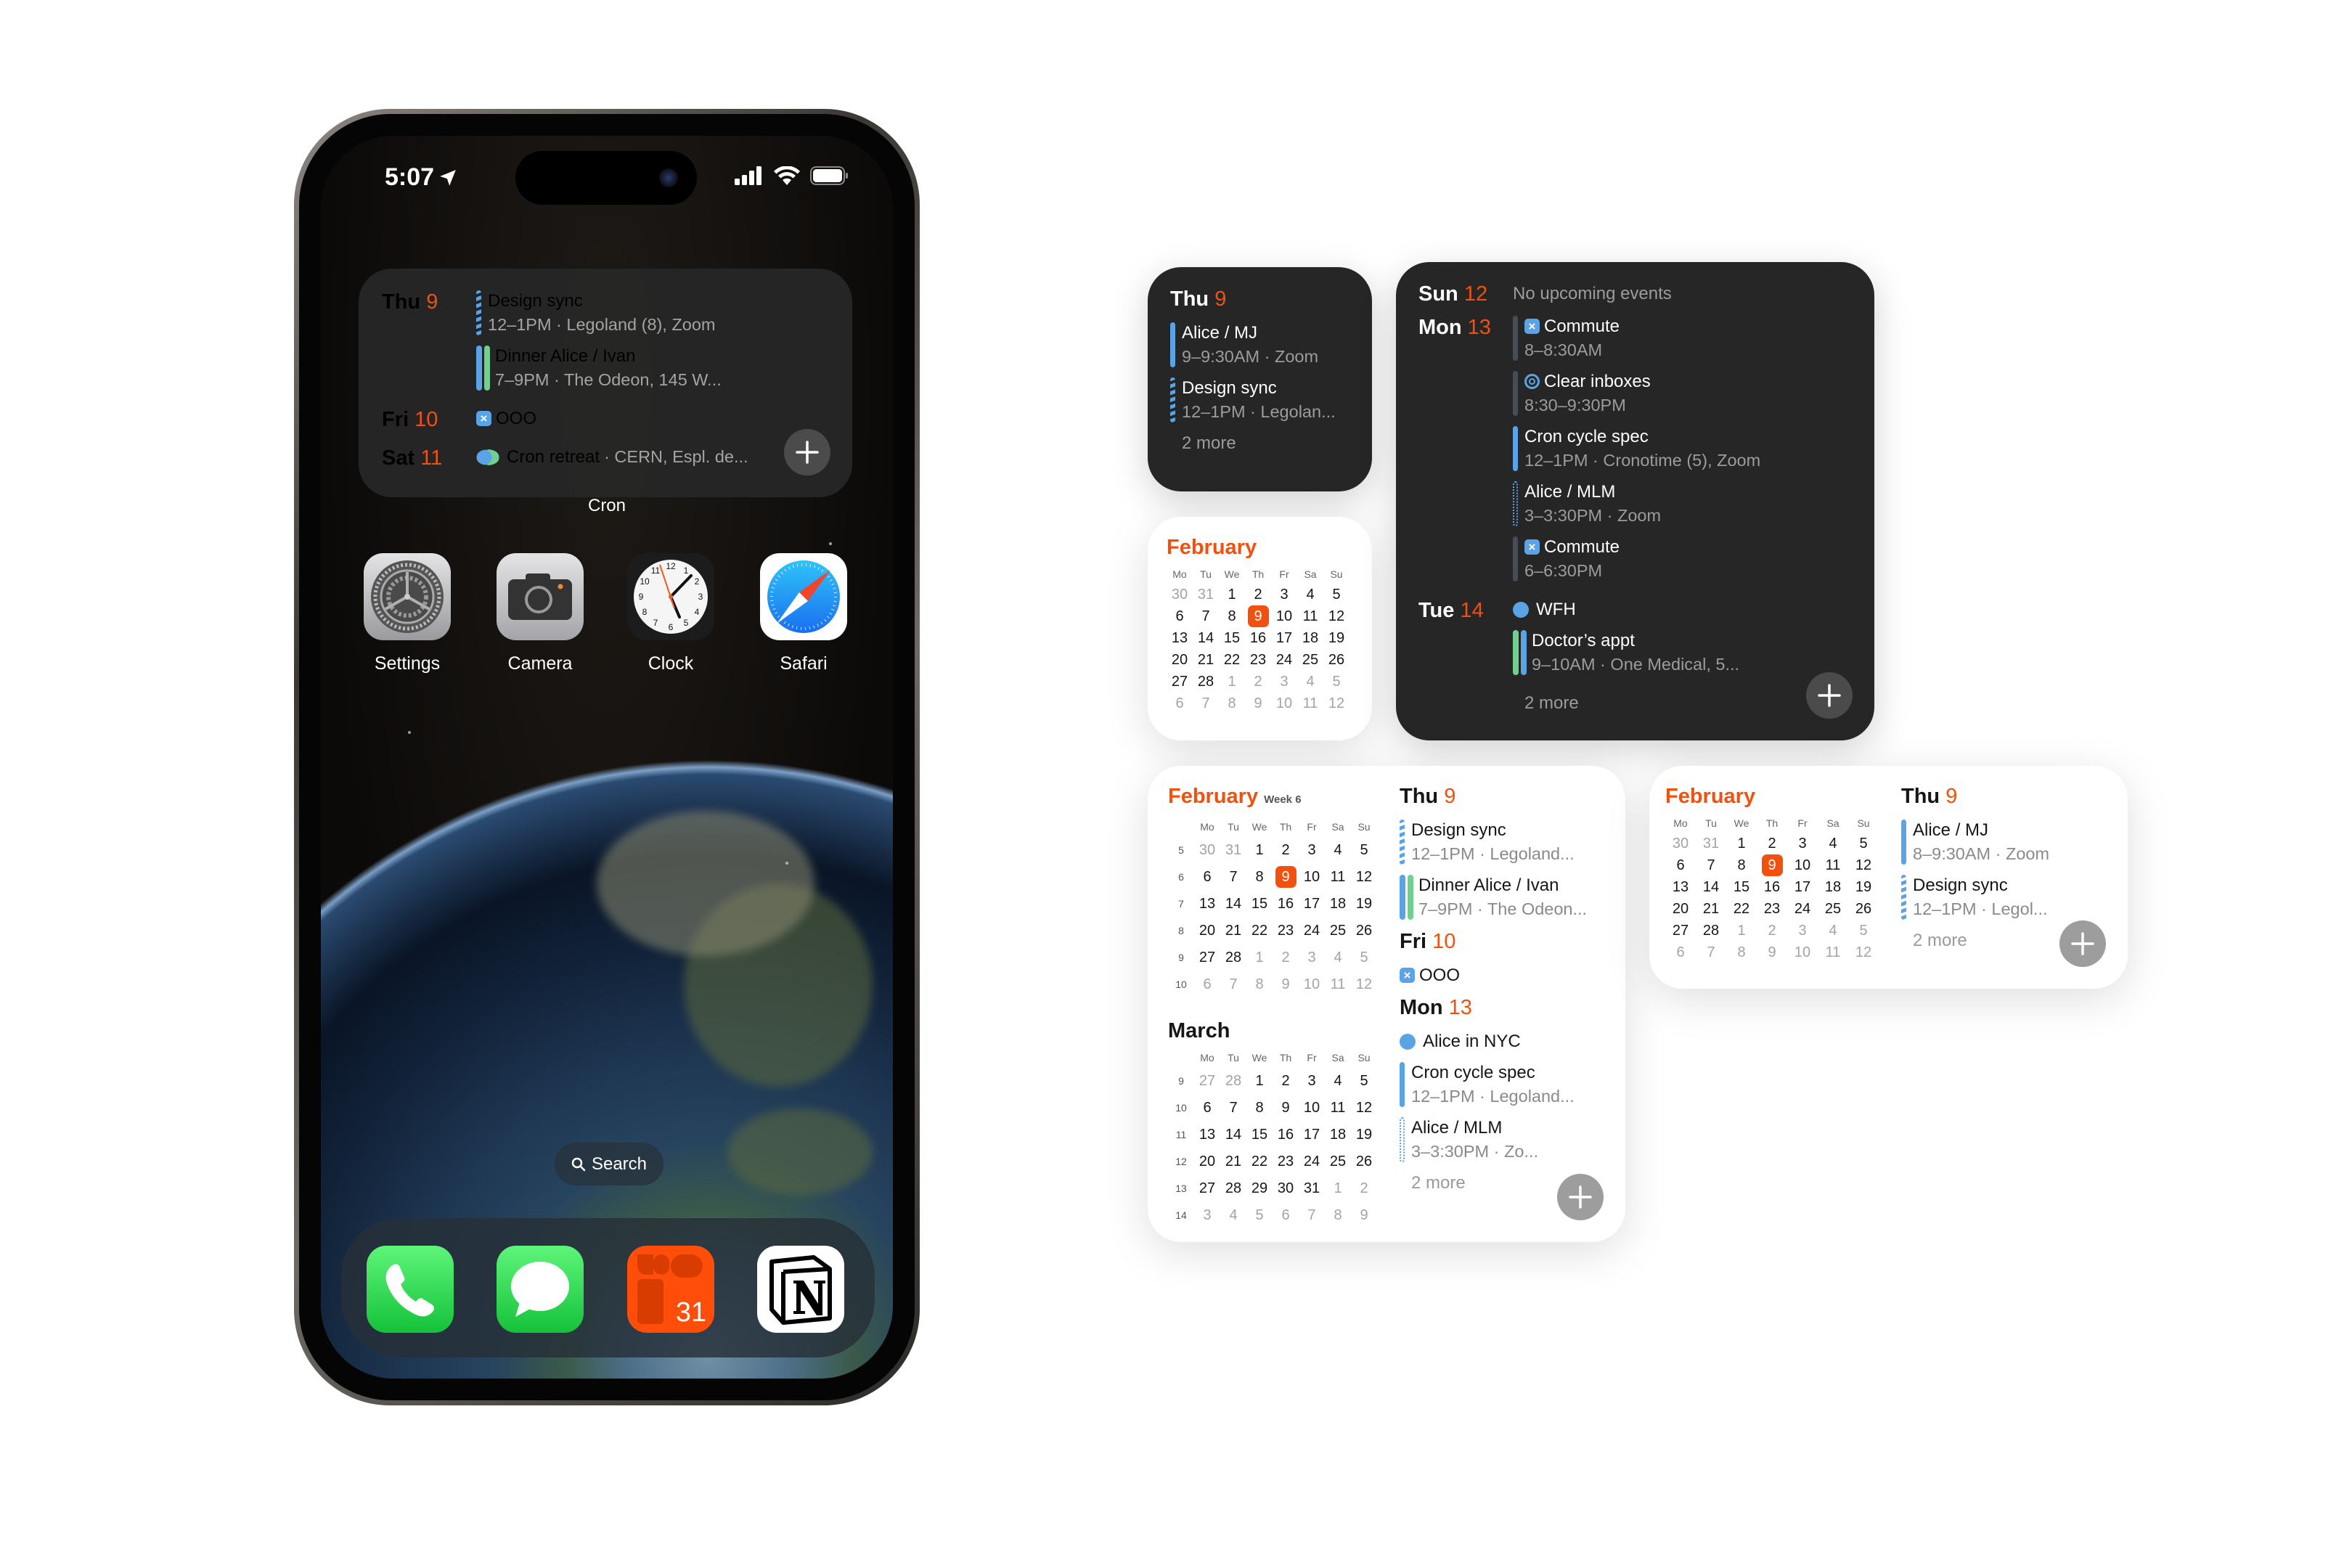  What do you see at coordinates (1233, 850) in the screenshot?
I see `calendar-day: 31` at bounding box center [1233, 850].